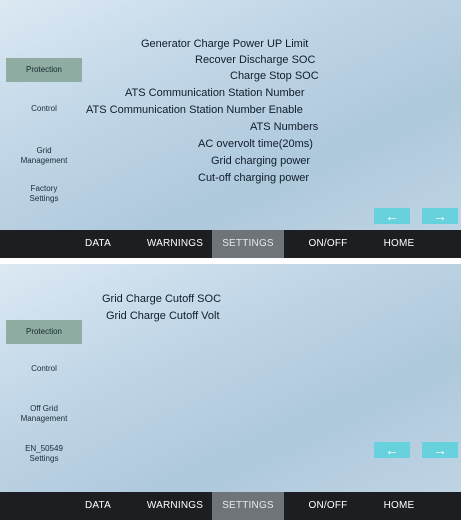 The image size is (461, 520). Describe the element at coordinates (253, 178) in the screenshot. I see `setting-cut-off-charging-power: Cut-off charging power` at that location.